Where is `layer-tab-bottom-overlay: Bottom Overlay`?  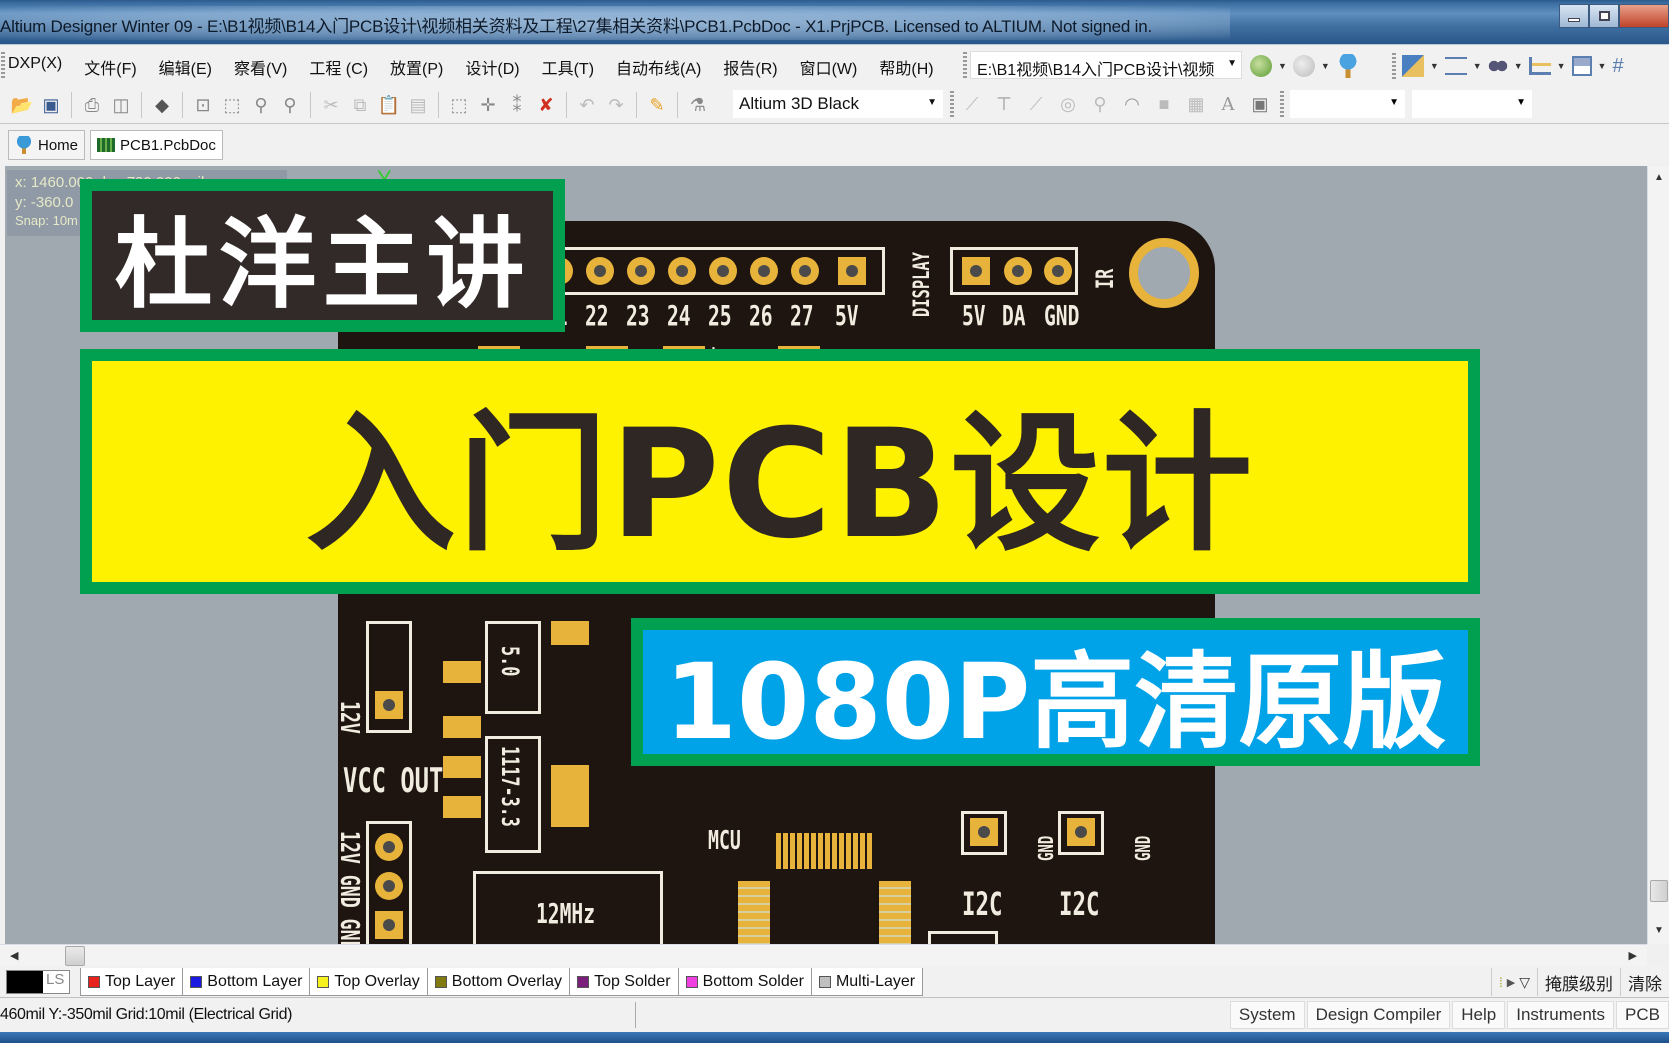
layer-tab-bottom-overlay: Bottom Overlay is located at coordinates (498, 982).